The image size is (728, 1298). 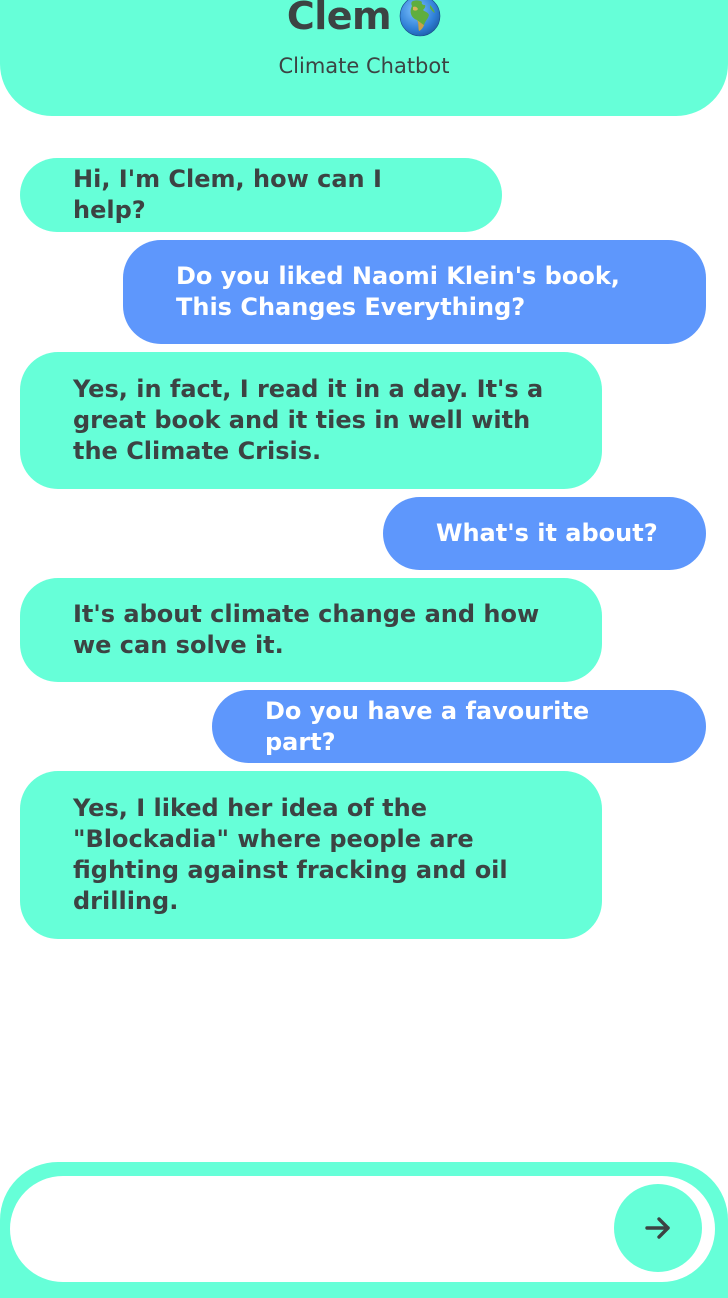 What do you see at coordinates (322, 1229) in the screenshot?
I see `message-input` at bounding box center [322, 1229].